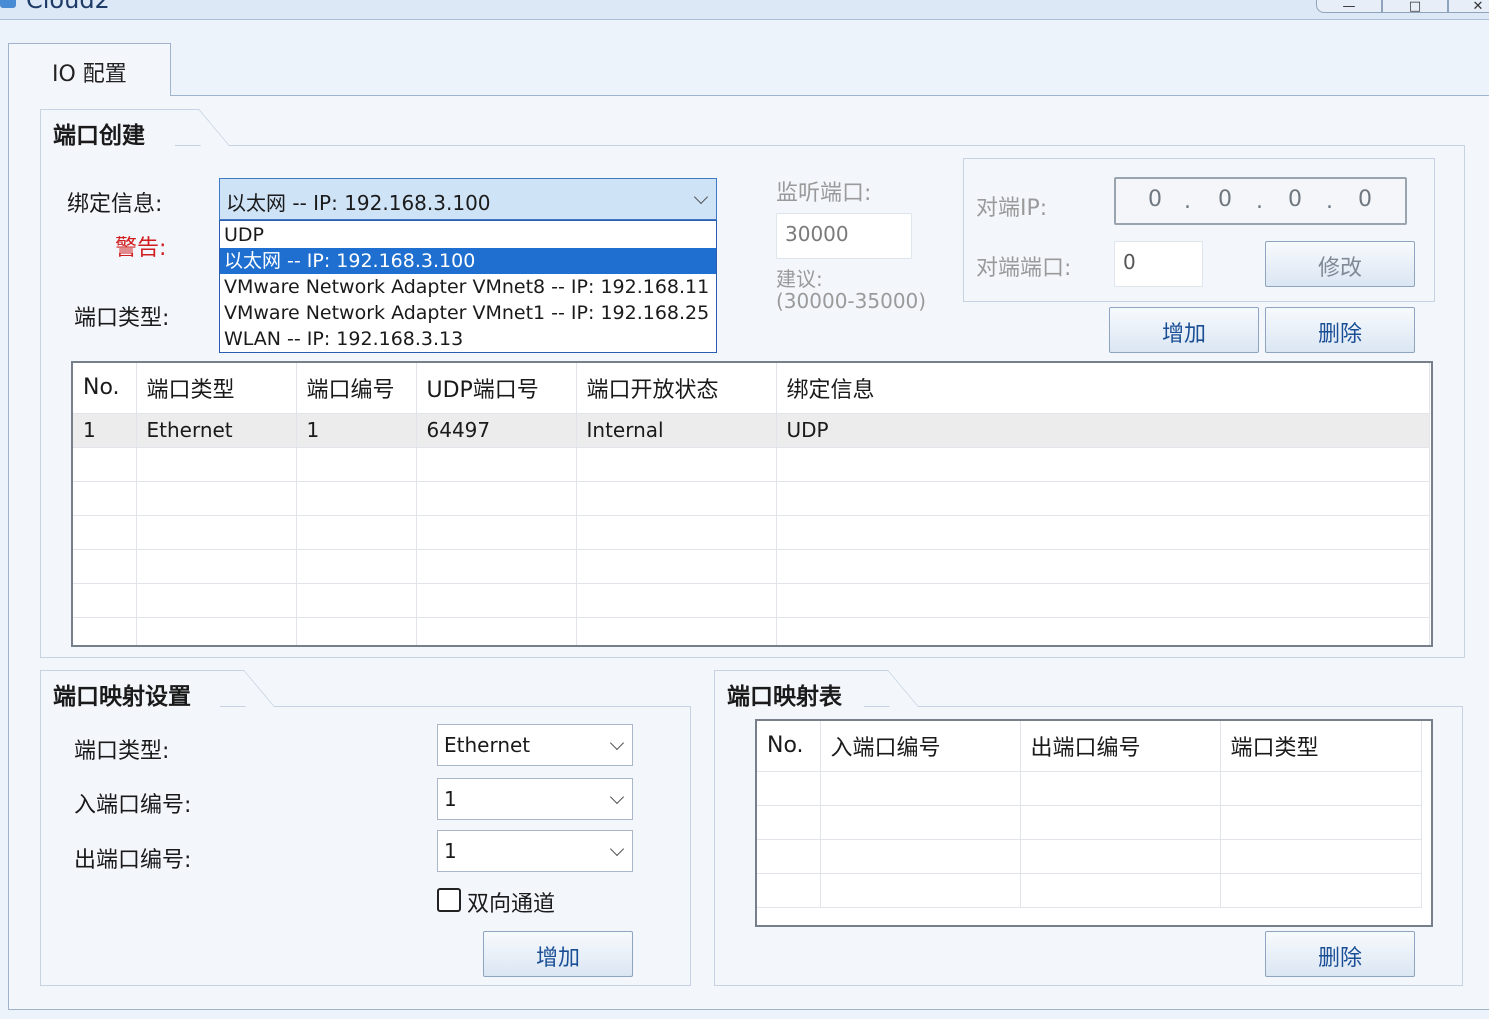 The image size is (1489, 1019). I want to click on add-mapping-button: 增加, so click(558, 954).